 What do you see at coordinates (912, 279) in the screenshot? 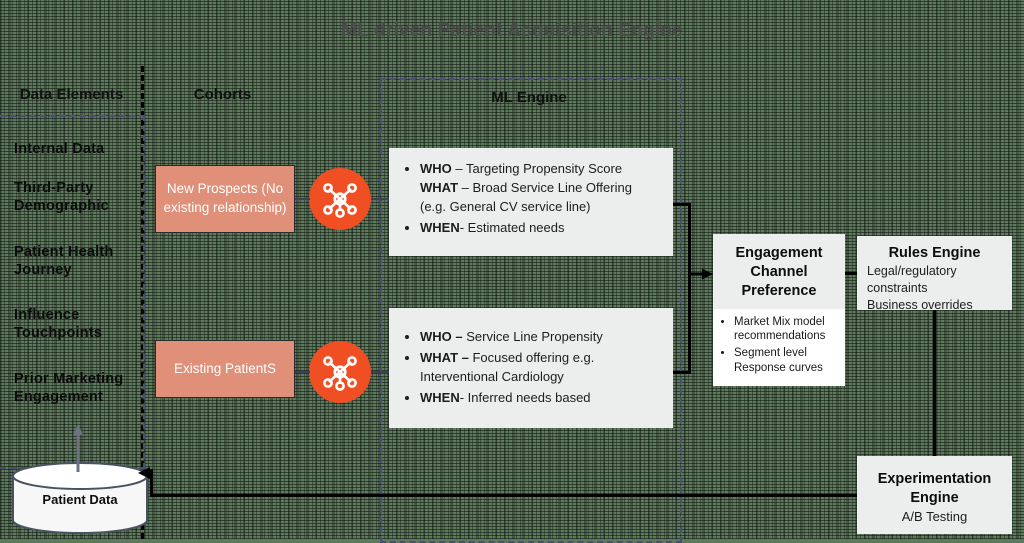
I see `rules-engine-line-1: Legal/regulatory constraints` at bounding box center [912, 279].